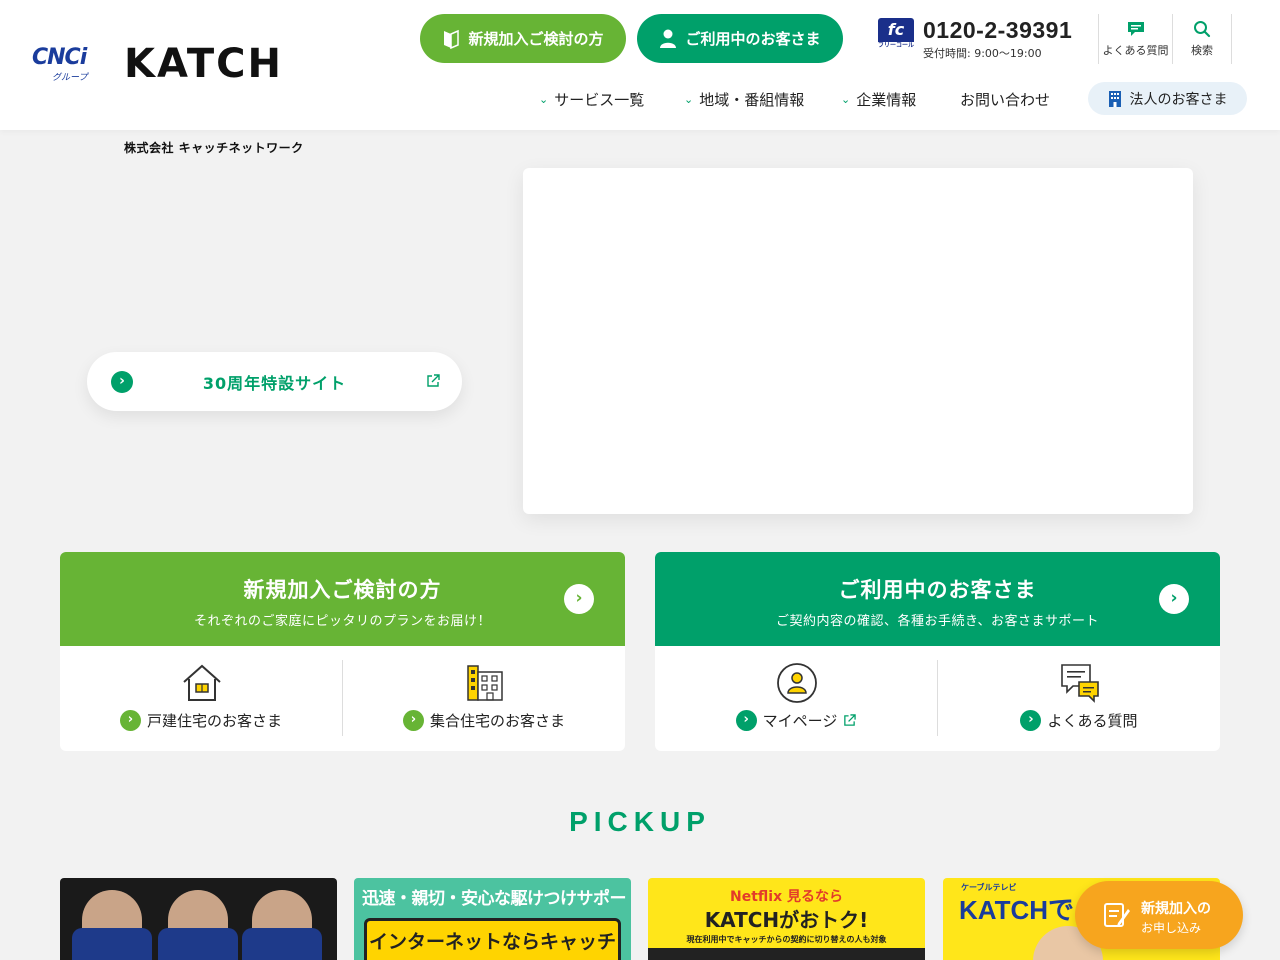  What do you see at coordinates (70, 78) in the screenshot?
I see `cnci-group-label: グループ` at bounding box center [70, 78].